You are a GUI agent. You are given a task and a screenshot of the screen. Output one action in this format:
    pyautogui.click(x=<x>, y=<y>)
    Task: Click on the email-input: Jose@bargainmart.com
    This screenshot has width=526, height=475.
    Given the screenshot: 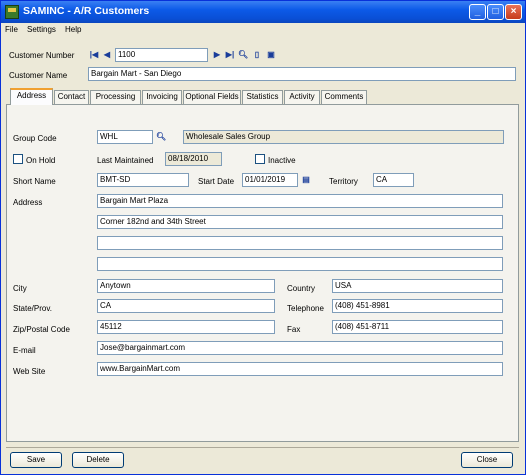 What is the action you would take?
    pyautogui.click(x=300, y=348)
    